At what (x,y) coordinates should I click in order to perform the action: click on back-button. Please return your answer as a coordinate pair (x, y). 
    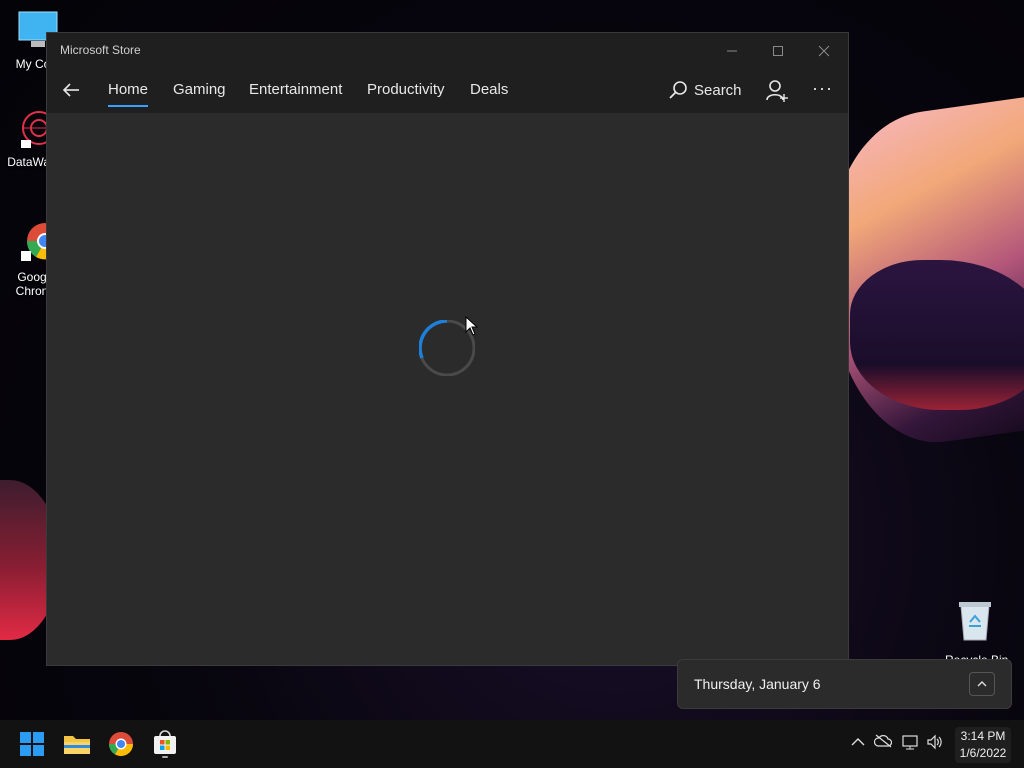
    Looking at the image, I should click on (71, 90).